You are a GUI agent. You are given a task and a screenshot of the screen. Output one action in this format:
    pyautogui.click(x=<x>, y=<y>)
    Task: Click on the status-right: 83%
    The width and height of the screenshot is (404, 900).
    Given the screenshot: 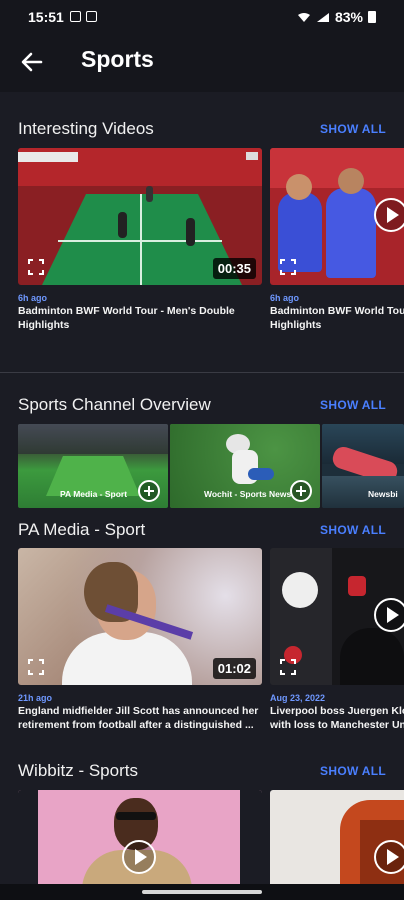 What is the action you would take?
    pyautogui.click(x=336, y=17)
    